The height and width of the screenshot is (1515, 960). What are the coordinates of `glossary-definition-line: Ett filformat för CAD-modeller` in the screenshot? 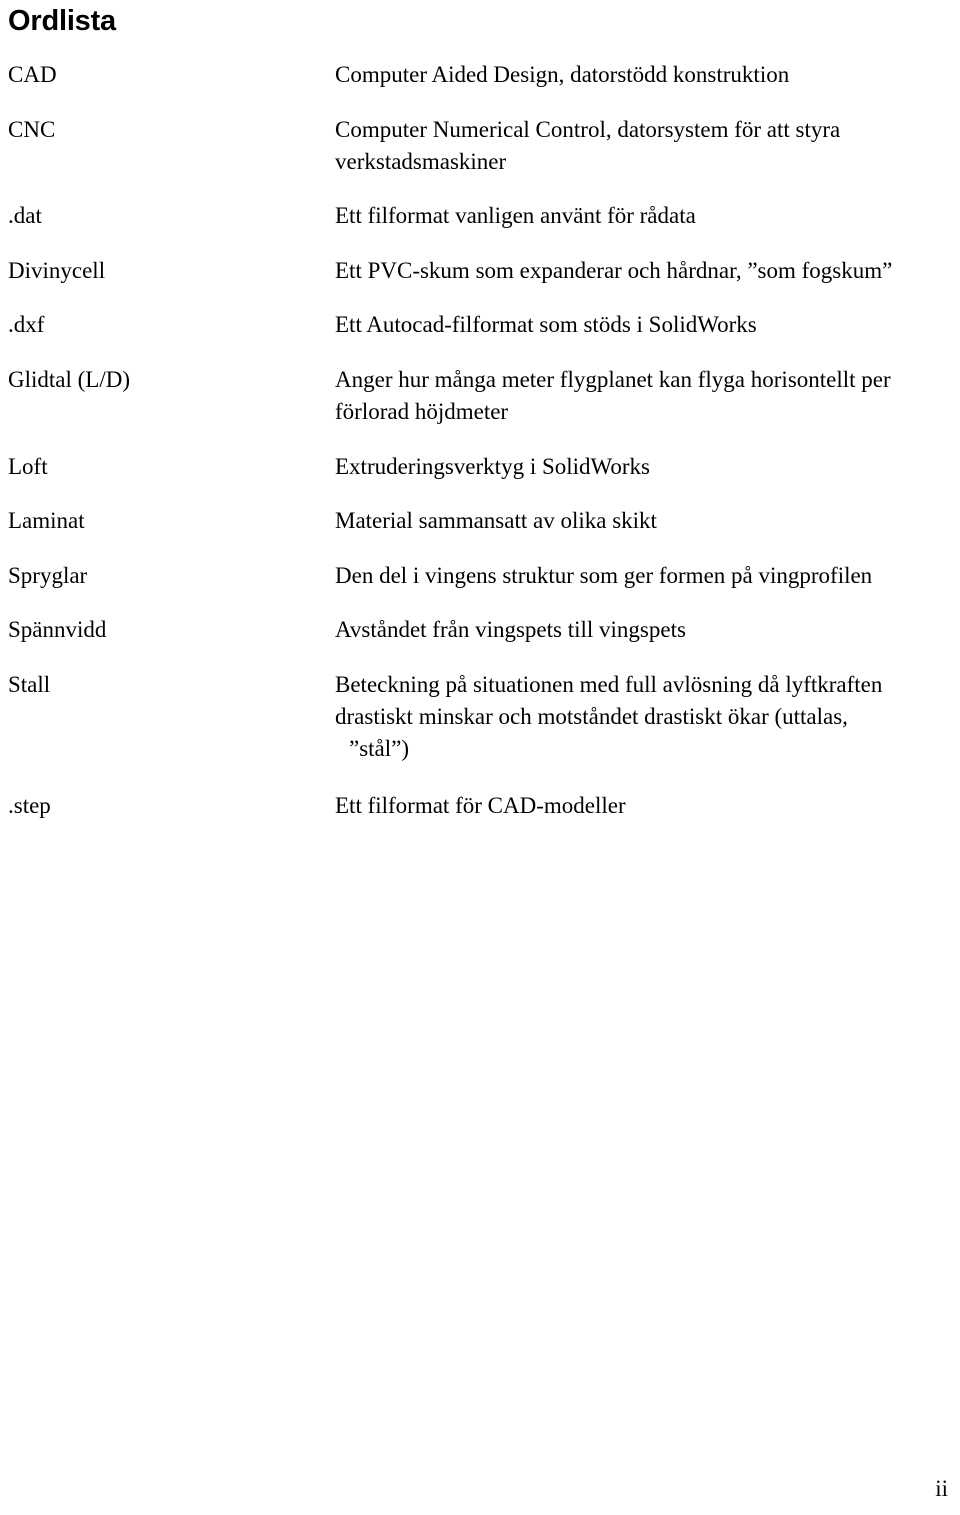 It's located at (480, 805).